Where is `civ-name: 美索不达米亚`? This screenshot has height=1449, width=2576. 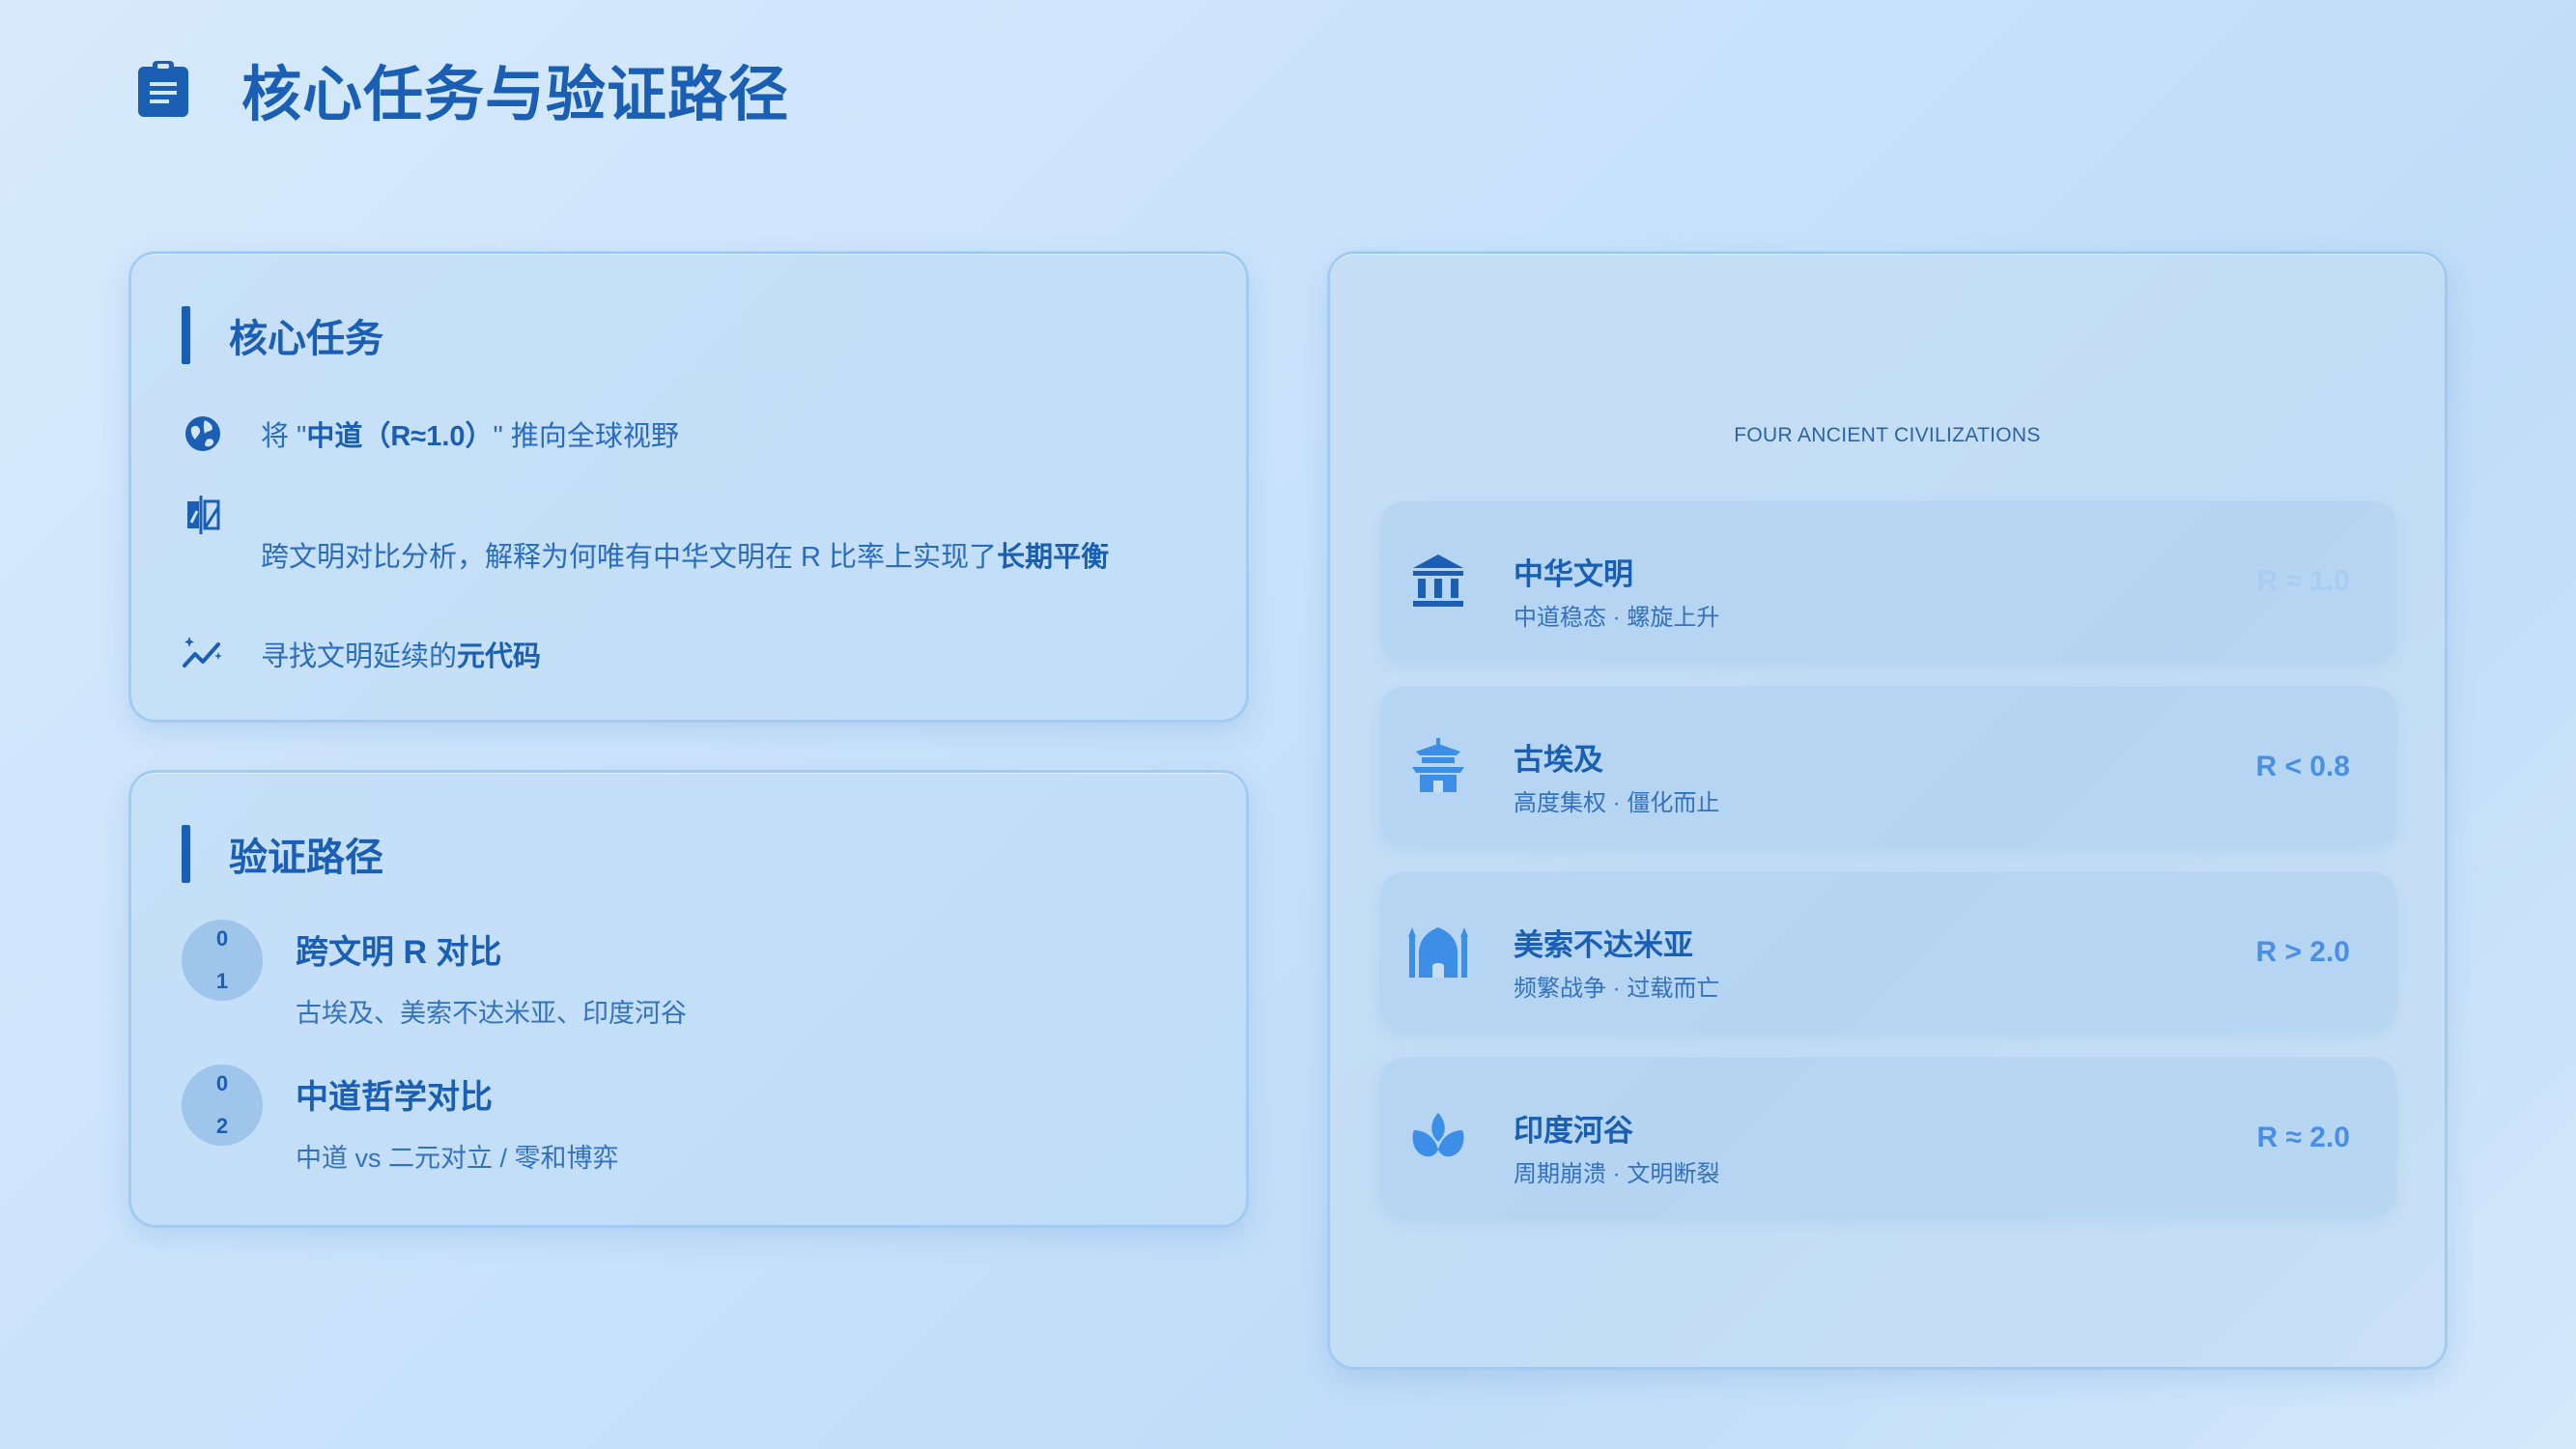
civ-name: 美索不达米亚 is located at coordinates (1603, 945).